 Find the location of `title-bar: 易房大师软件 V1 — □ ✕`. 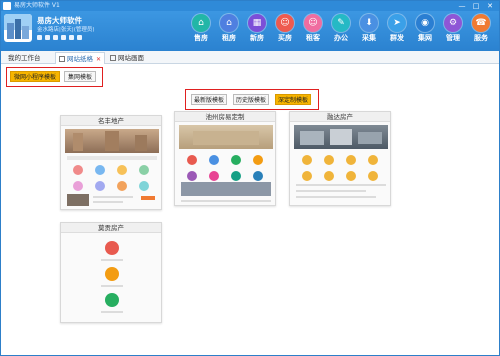

title-bar: 易房大师软件 V1 — □ ✕ is located at coordinates (250, 6).